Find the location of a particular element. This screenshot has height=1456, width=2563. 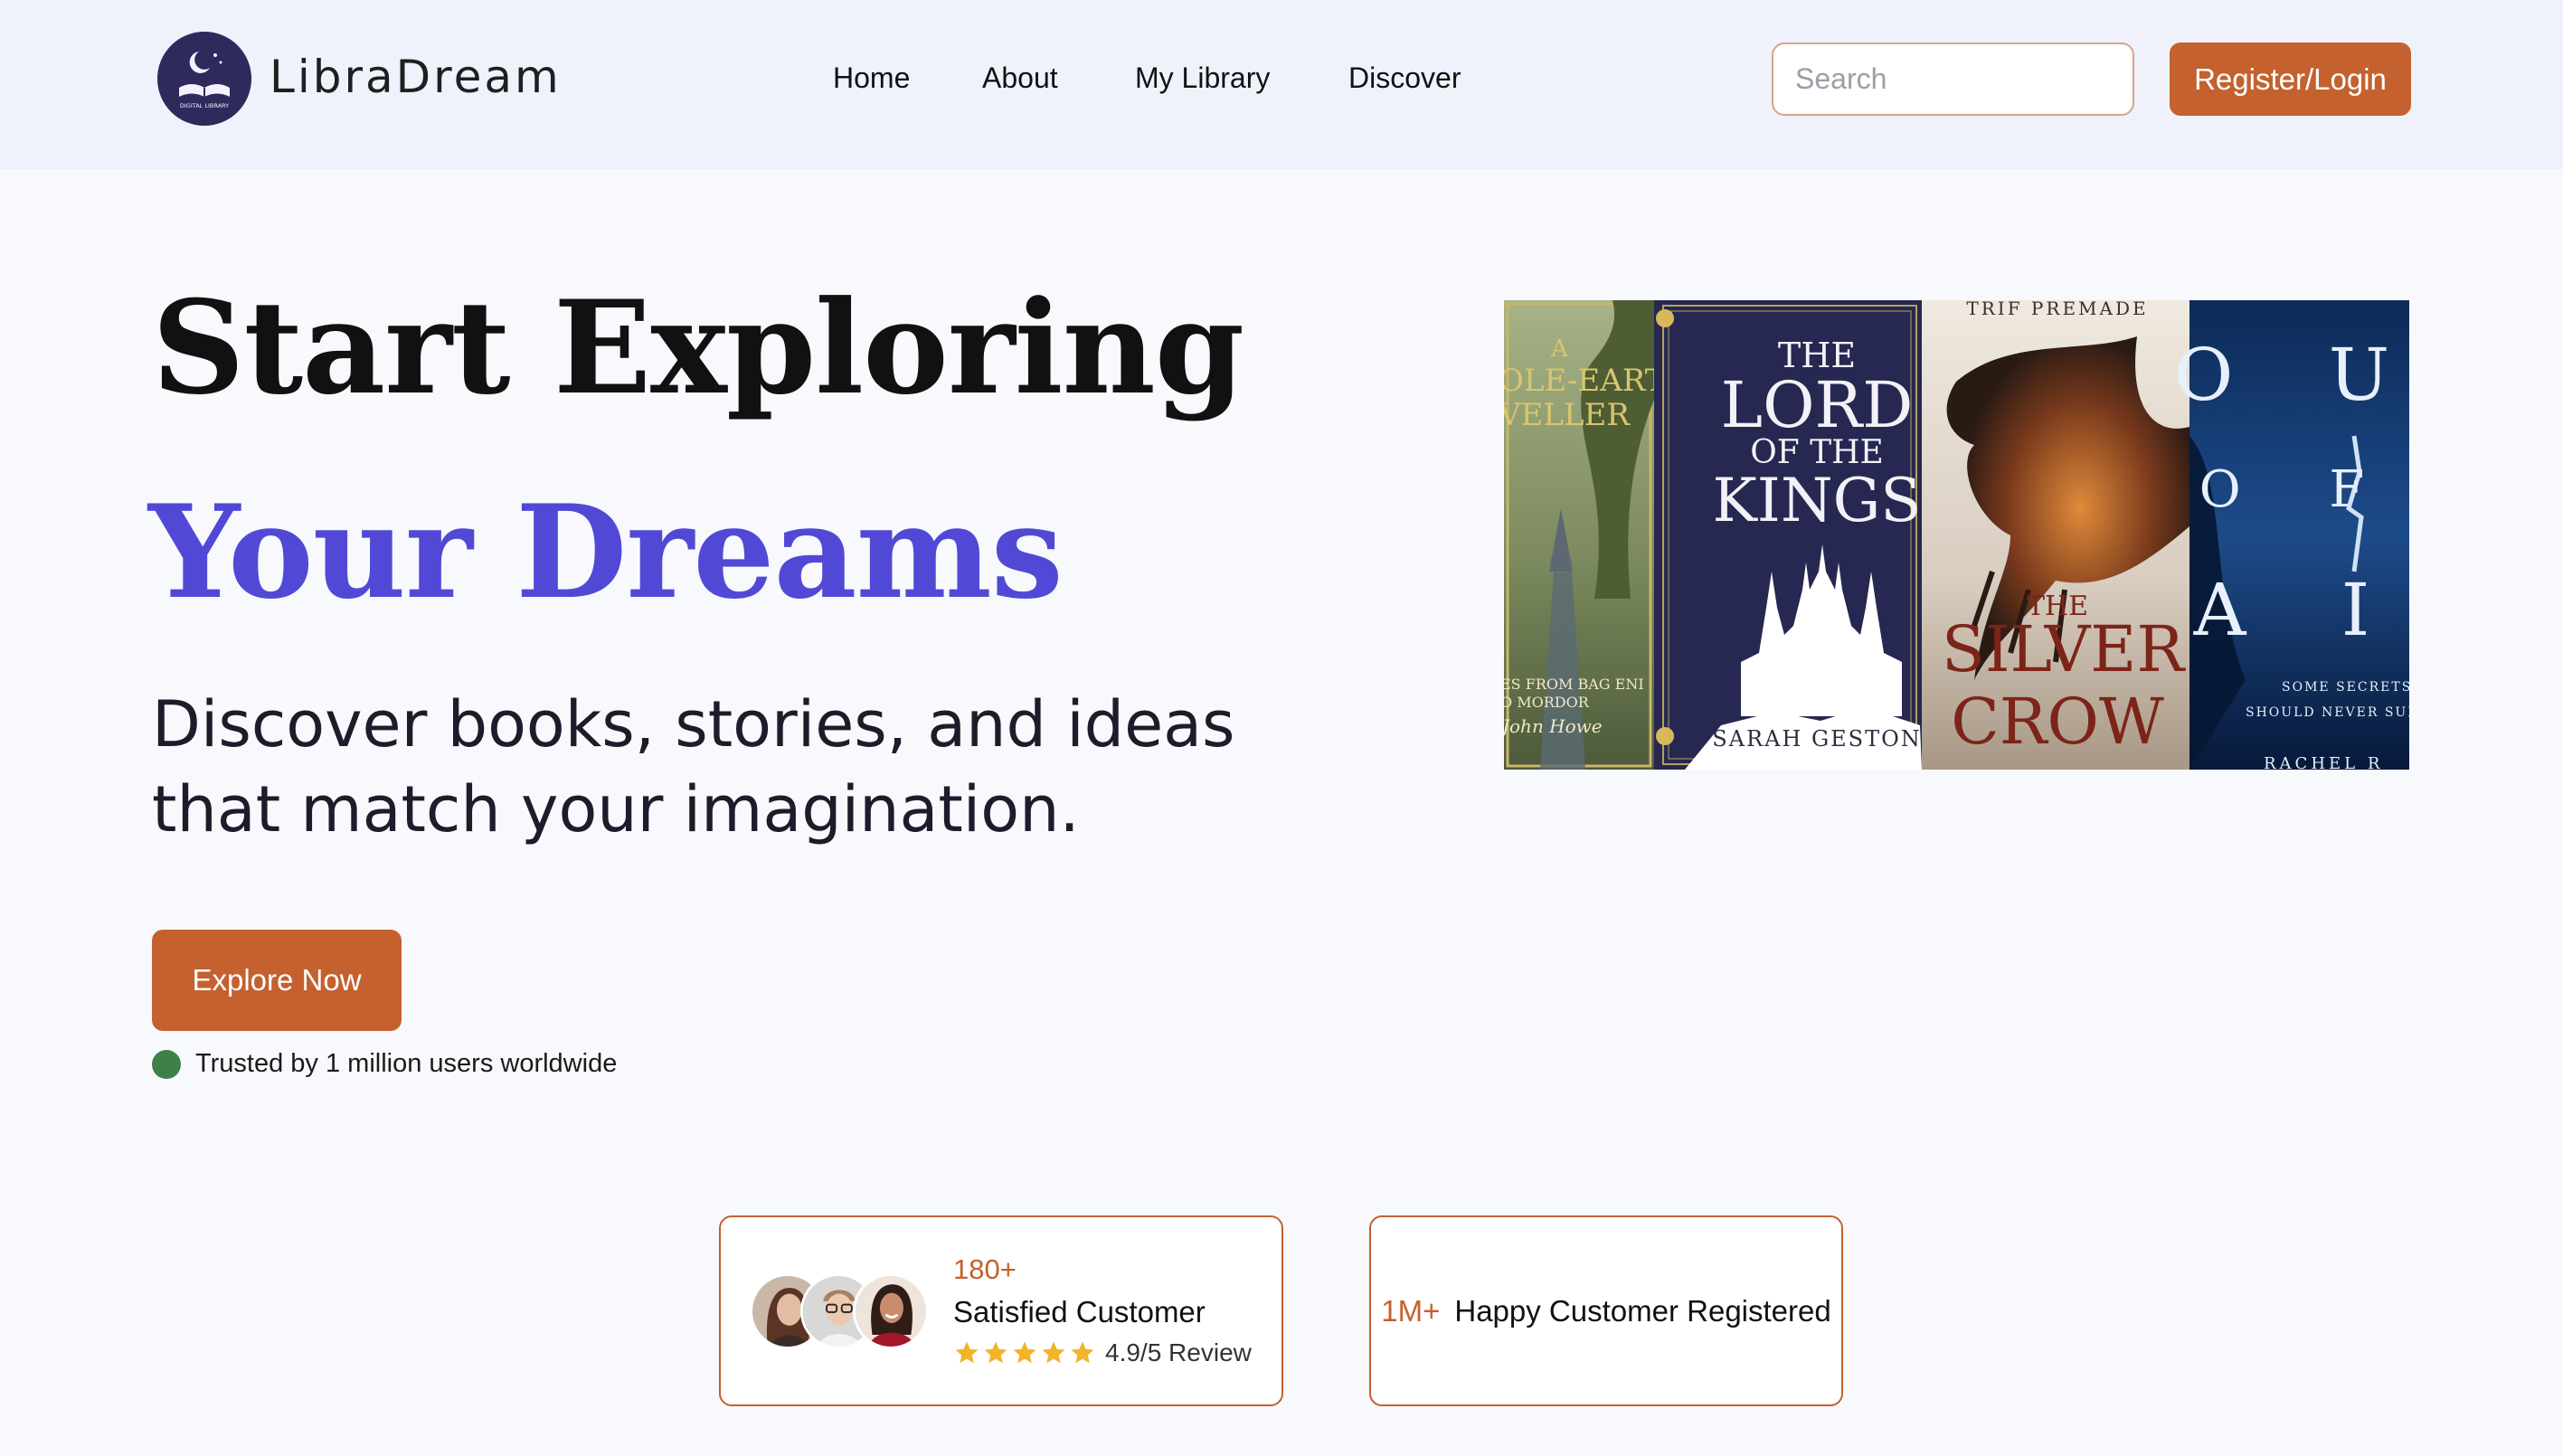

satisfied-label: Satisfied Customer is located at coordinates (1079, 1311).